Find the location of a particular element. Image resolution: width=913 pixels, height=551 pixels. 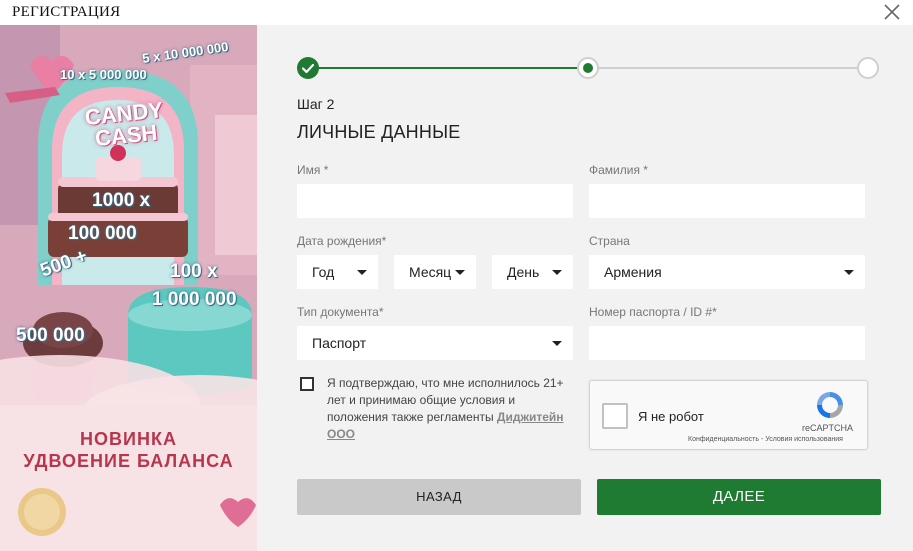

doc-type-label: Тип документа* is located at coordinates (340, 312).